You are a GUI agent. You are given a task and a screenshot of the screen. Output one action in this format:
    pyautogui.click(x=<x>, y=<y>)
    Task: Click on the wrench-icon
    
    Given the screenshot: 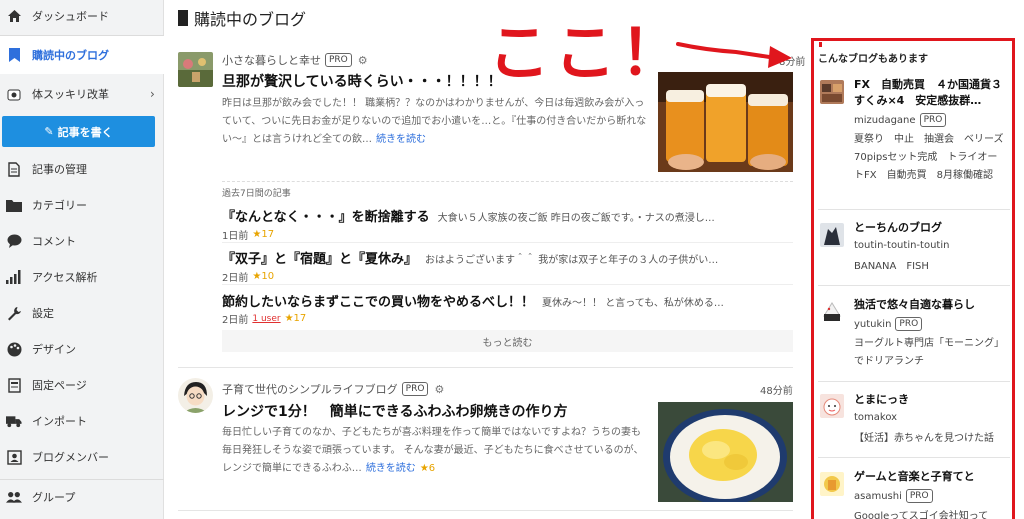 What is the action you would take?
    pyautogui.click(x=14, y=313)
    